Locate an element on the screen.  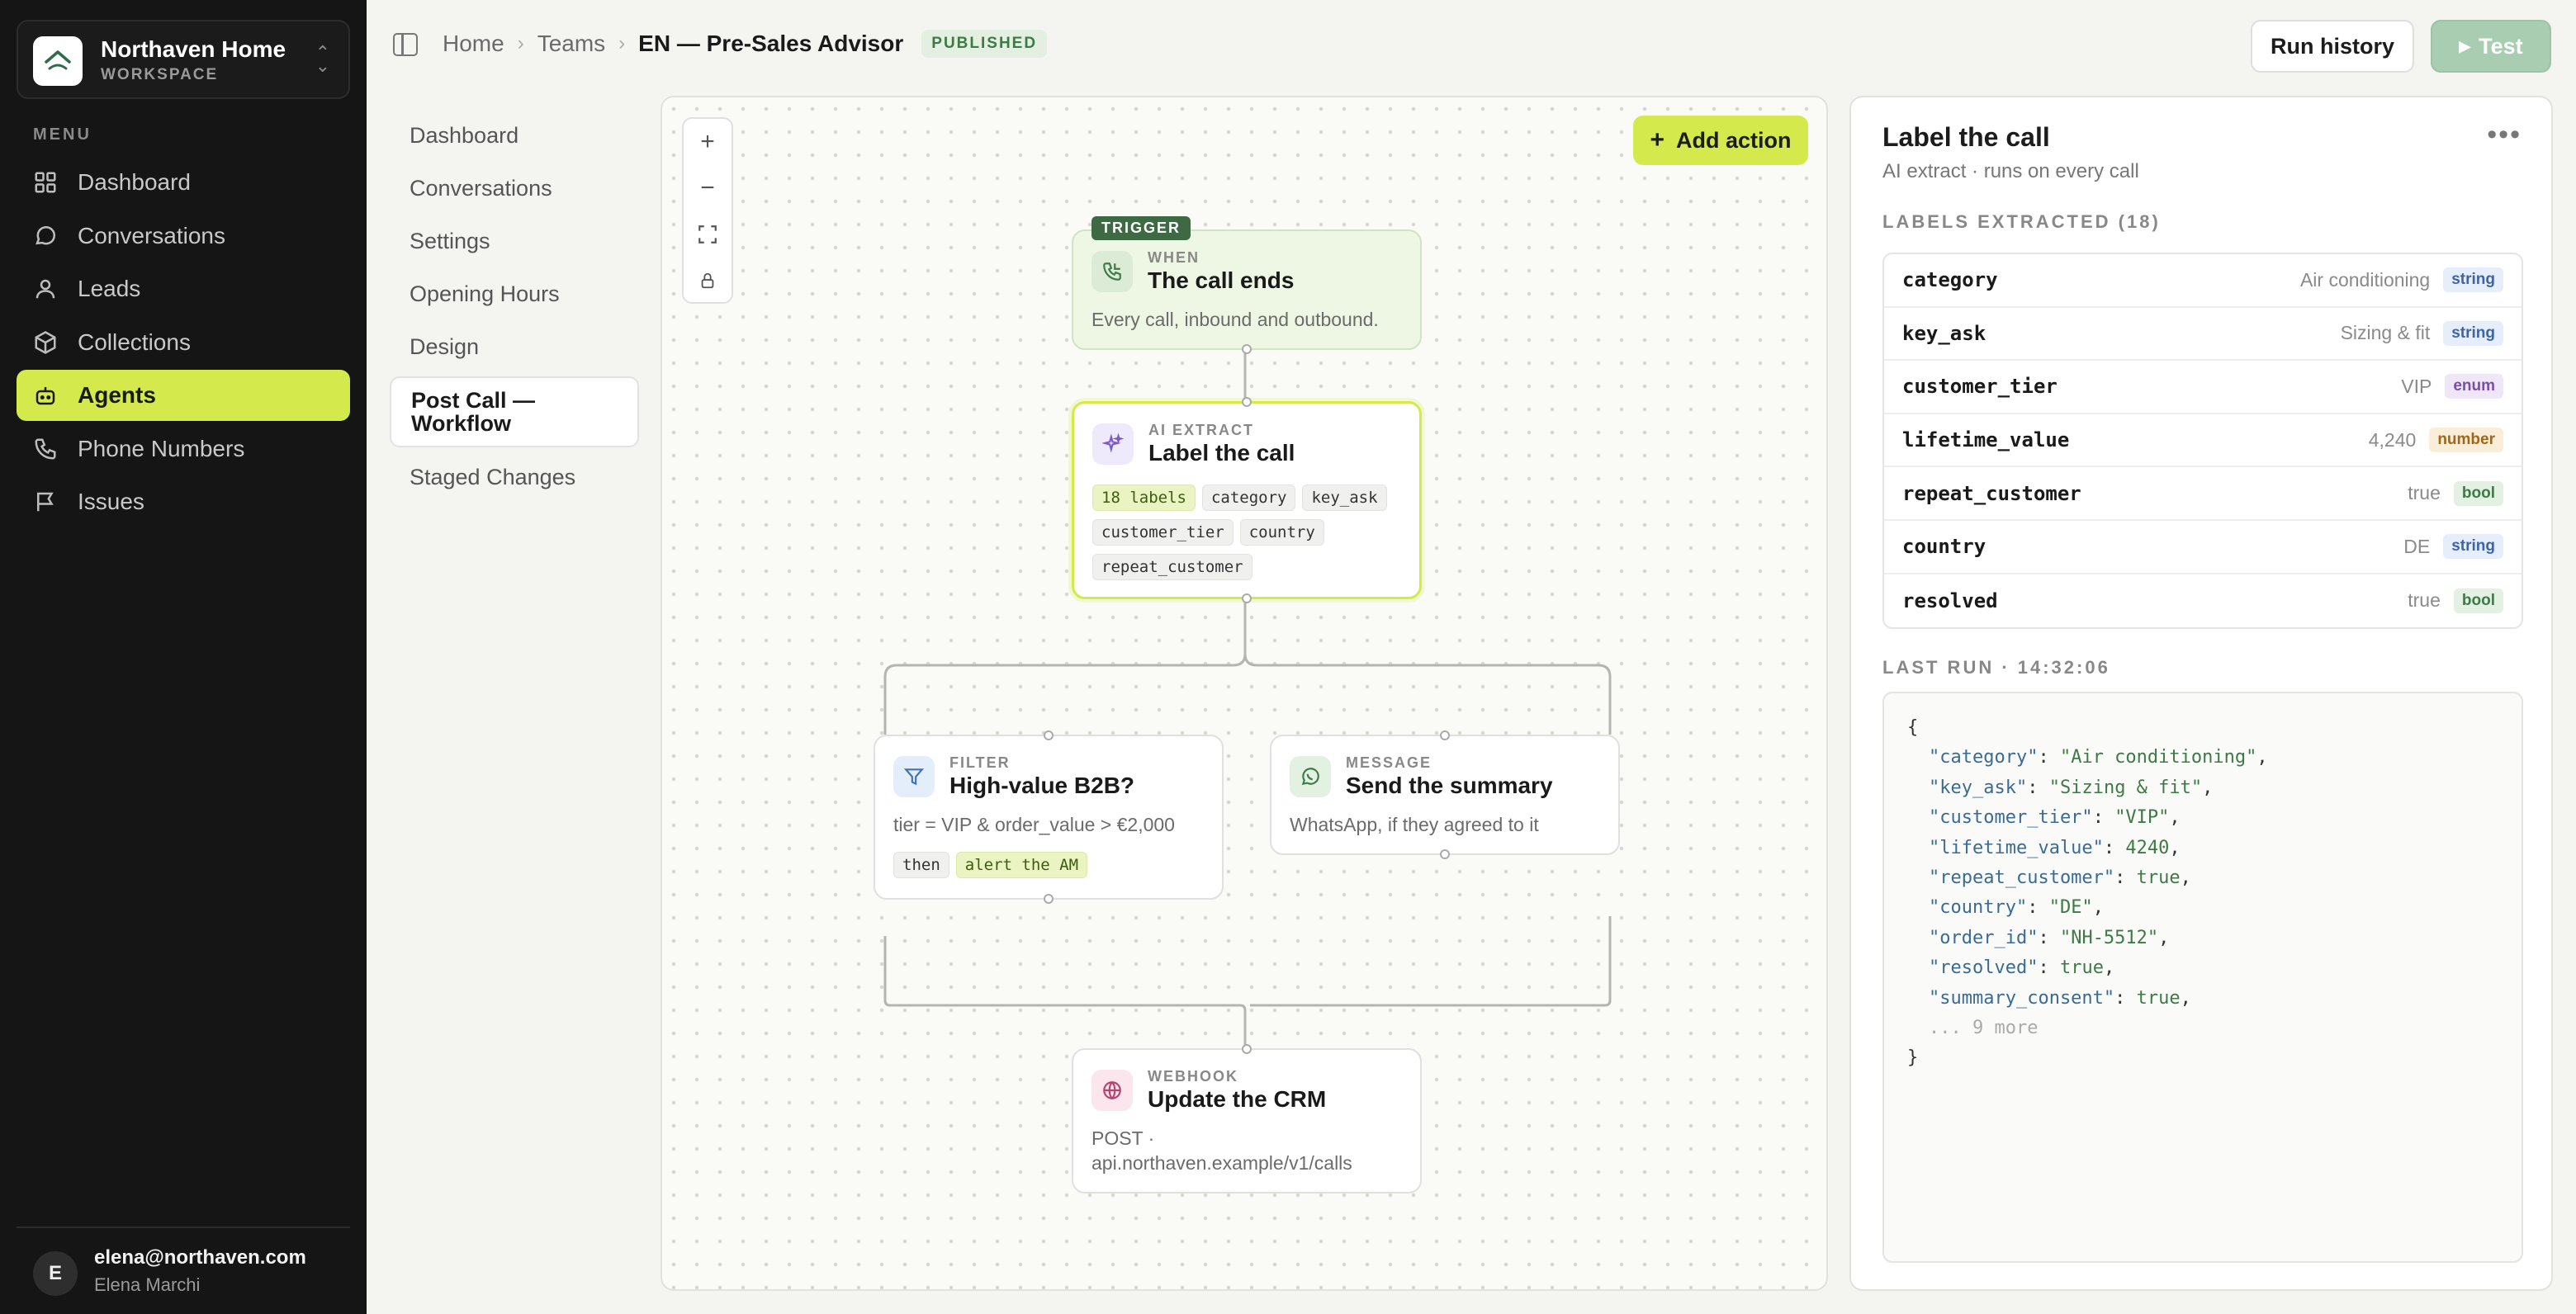
nav-item-label: Conversations is located at coordinates (151, 235).